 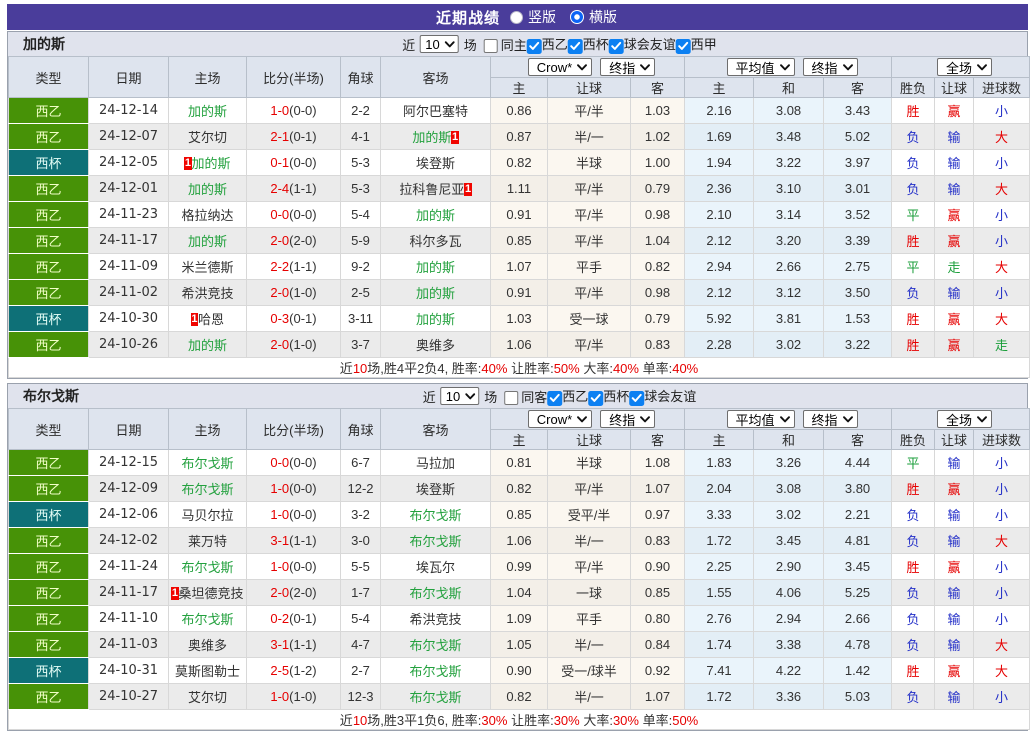 What do you see at coordinates (435, 618) in the screenshot?
I see `away-team-cell: 希洪竞技` at bounding box center [435, 618].